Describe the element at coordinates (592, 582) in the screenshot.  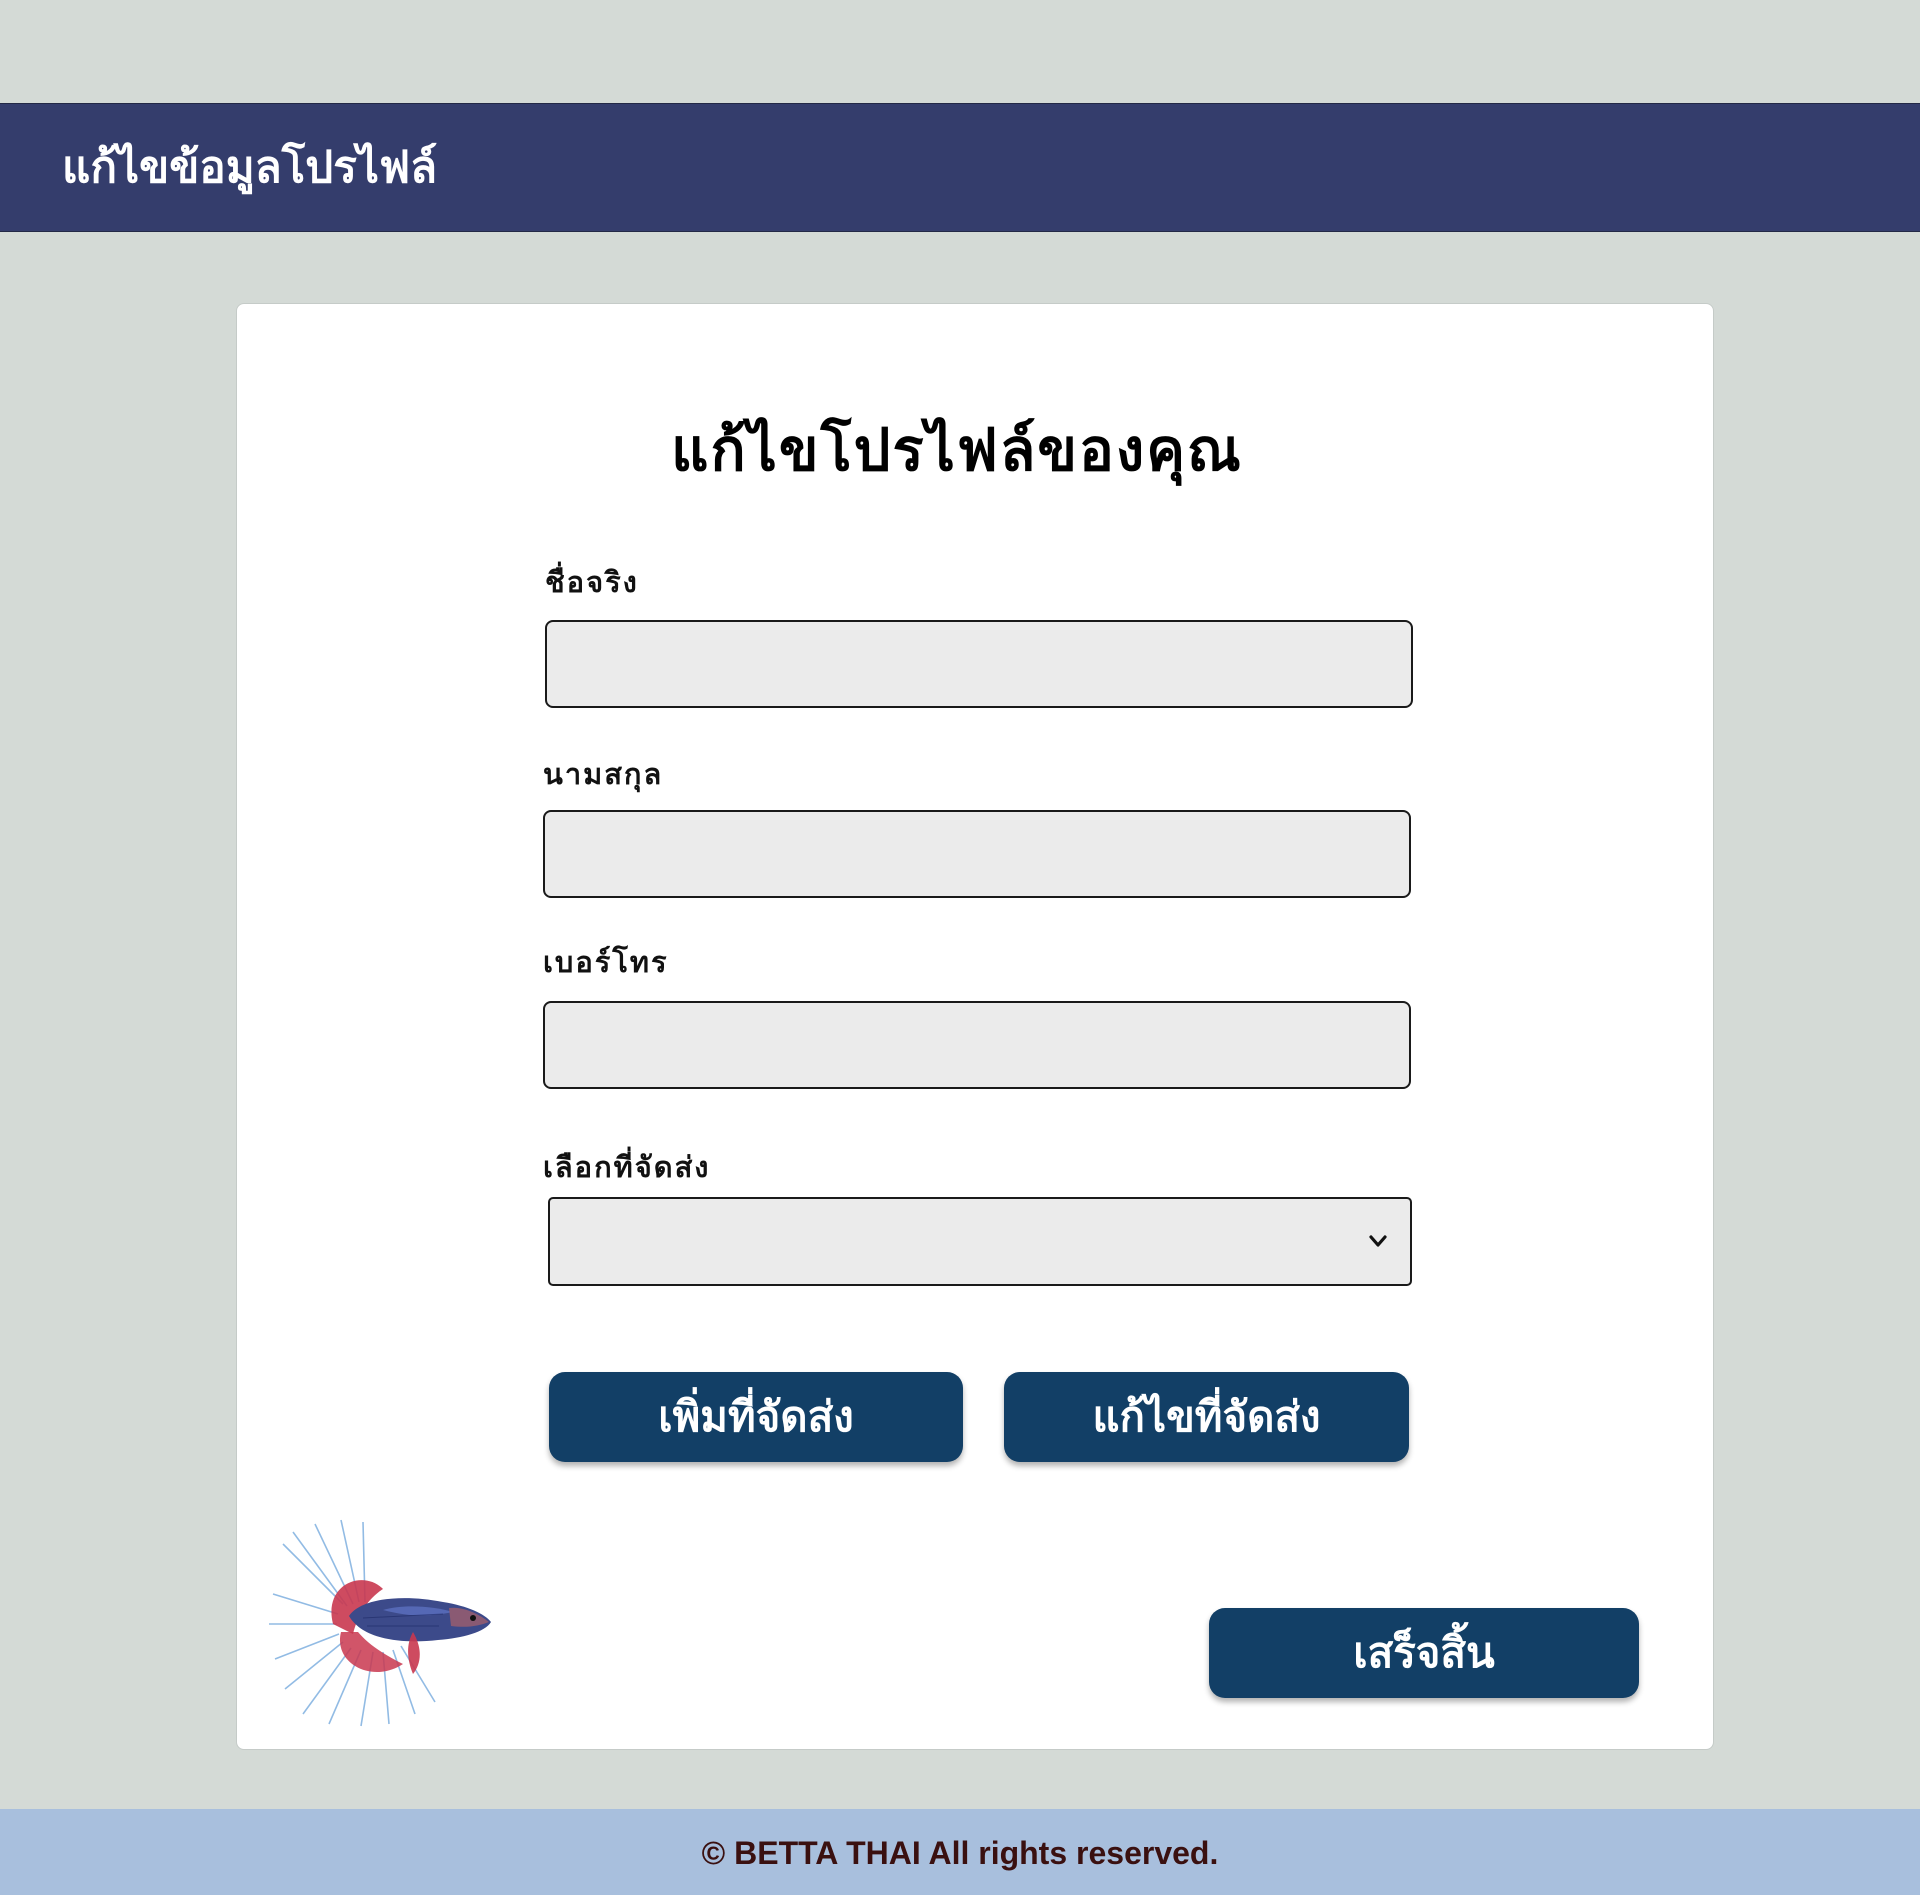
I see `first-name-label: ชื่อจริง` at that location.